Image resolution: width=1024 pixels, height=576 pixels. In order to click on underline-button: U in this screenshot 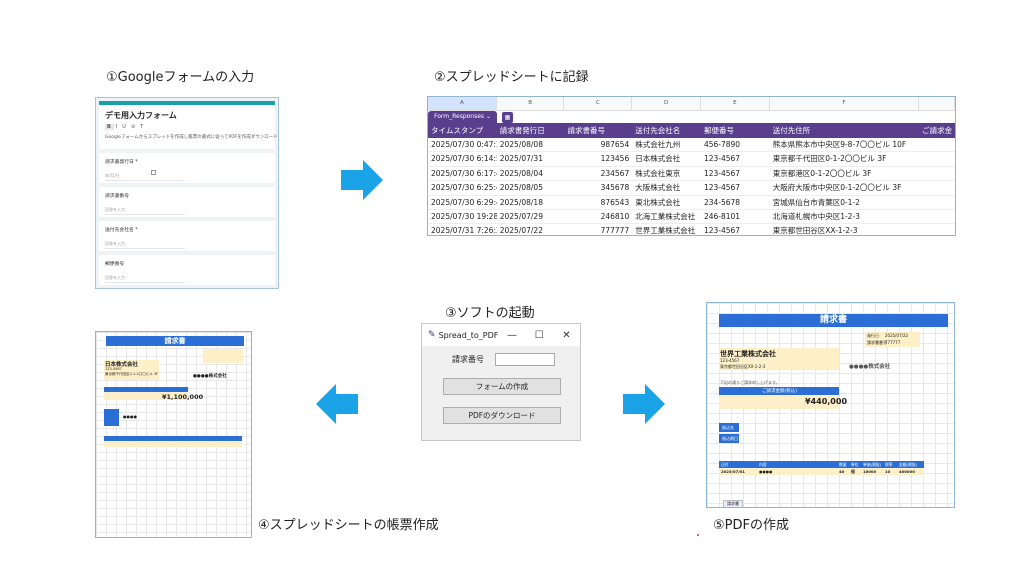, I will do `click(124, 127)`.